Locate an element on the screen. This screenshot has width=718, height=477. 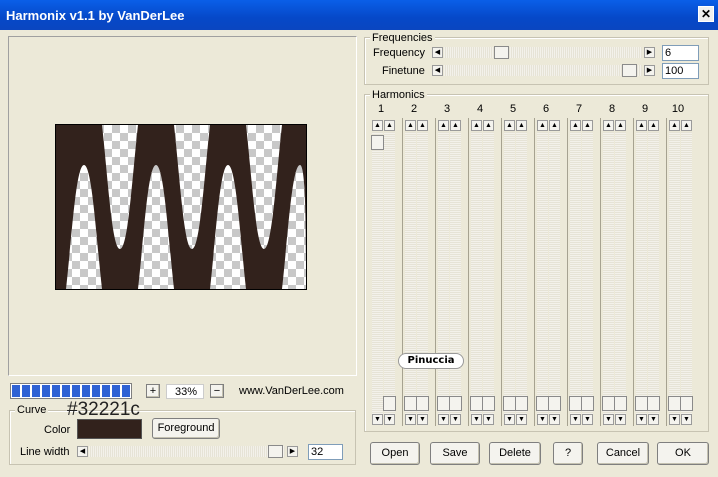
line-width-thumb is located at coordinates (275, 451).